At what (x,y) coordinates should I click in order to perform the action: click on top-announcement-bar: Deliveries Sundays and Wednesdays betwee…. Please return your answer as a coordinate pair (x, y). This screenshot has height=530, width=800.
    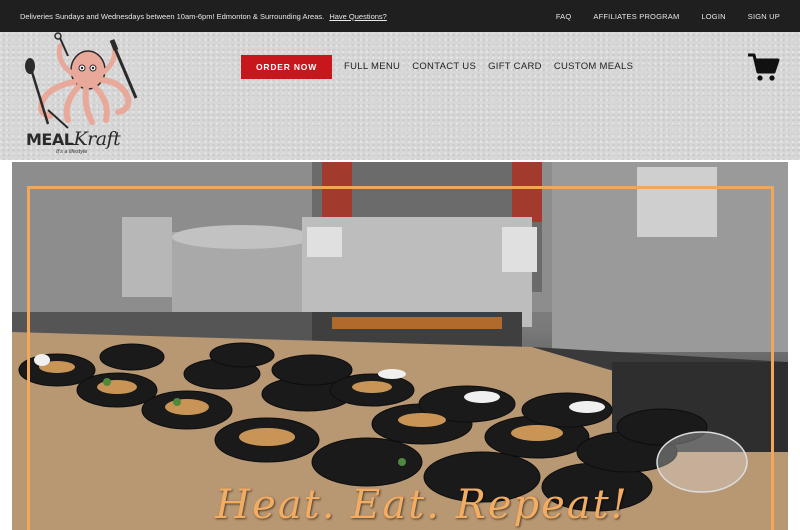
    Looking at the image, I should click on (400, 16).